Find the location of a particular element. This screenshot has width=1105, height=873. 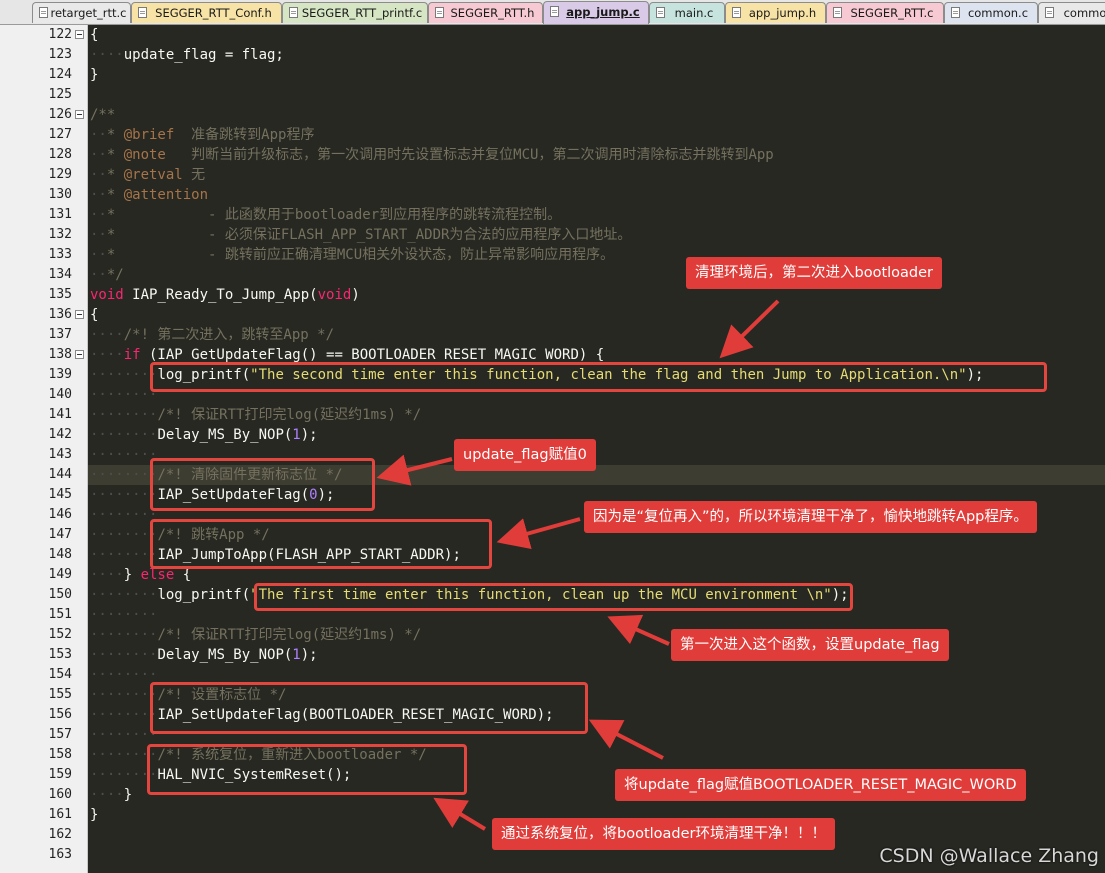

tab-label: app_jump.h is located at coordinates (782, 13).